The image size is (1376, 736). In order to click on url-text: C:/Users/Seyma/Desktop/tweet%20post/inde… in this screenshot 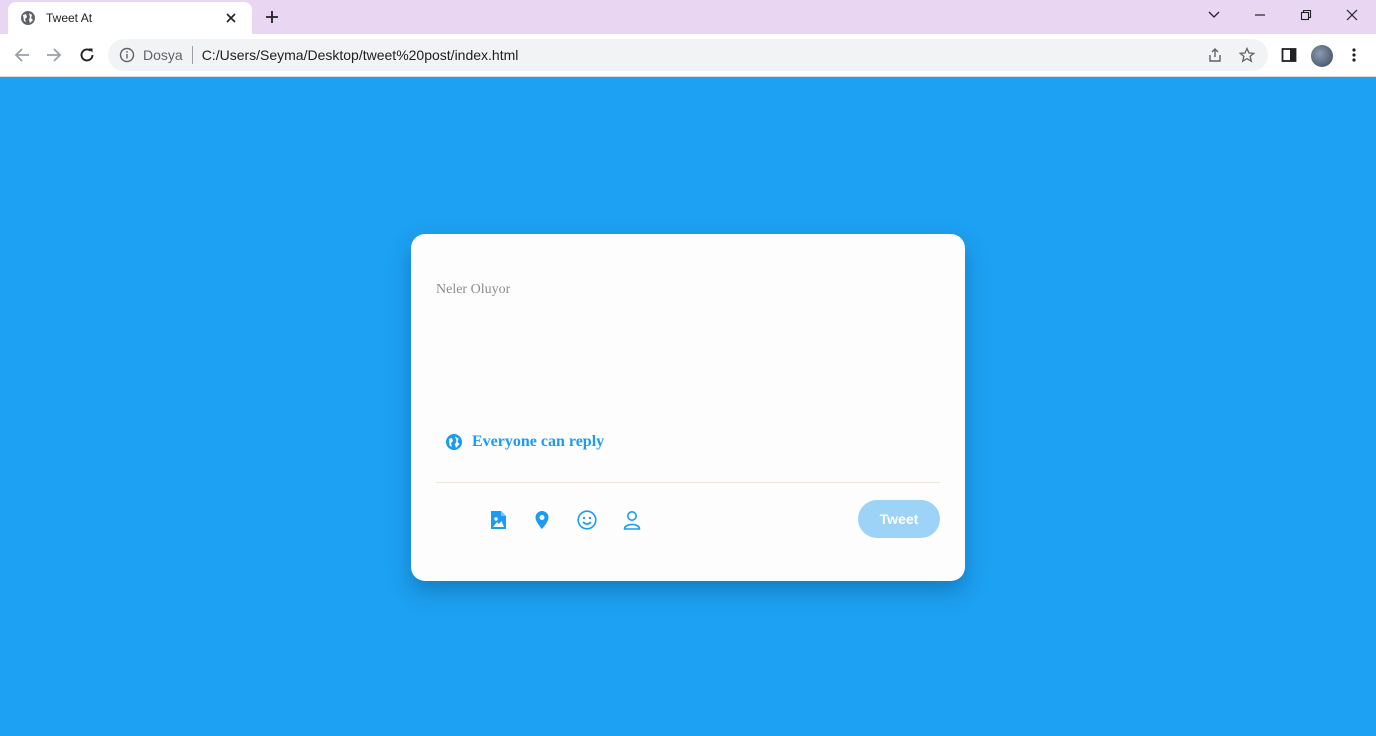, I will do `click(703, 55)`.